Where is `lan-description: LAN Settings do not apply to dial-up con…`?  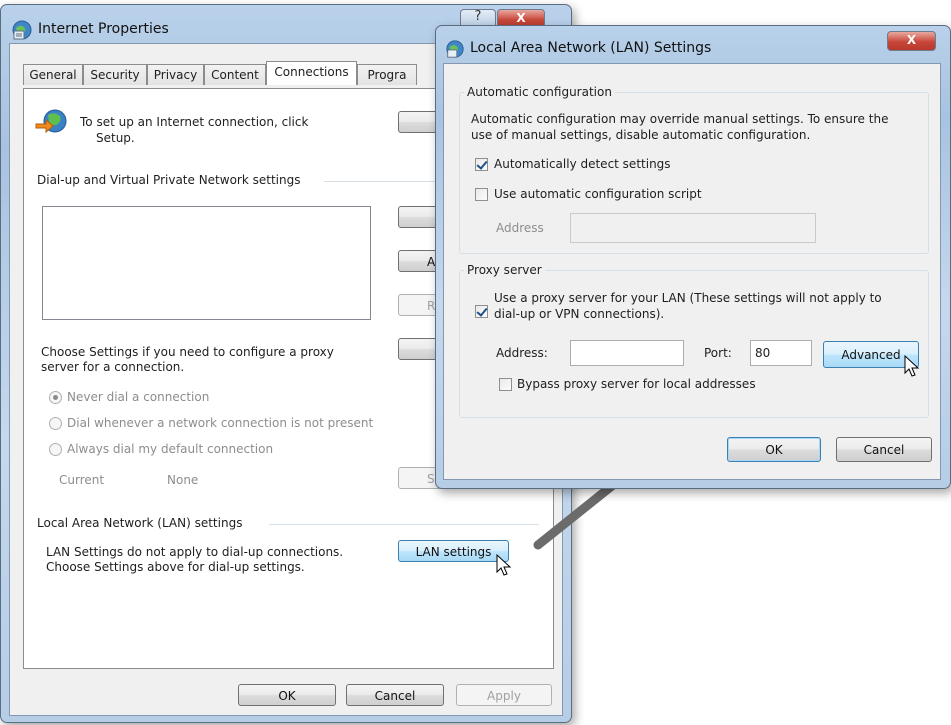
lan-description: LAN Settings do not apply to dial-up con… is located at coordinates (195, 559).